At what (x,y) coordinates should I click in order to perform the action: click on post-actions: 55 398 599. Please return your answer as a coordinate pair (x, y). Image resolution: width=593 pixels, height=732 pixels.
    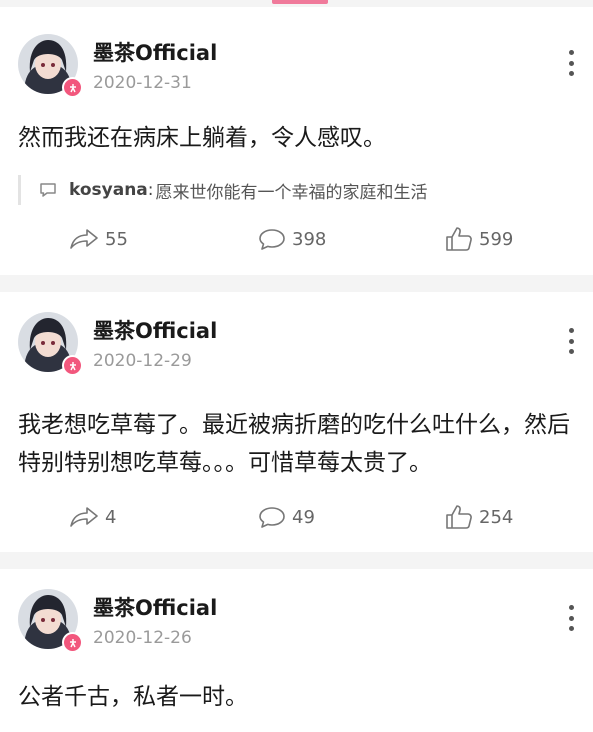
    Looking at the image, I should click on (296, 239).